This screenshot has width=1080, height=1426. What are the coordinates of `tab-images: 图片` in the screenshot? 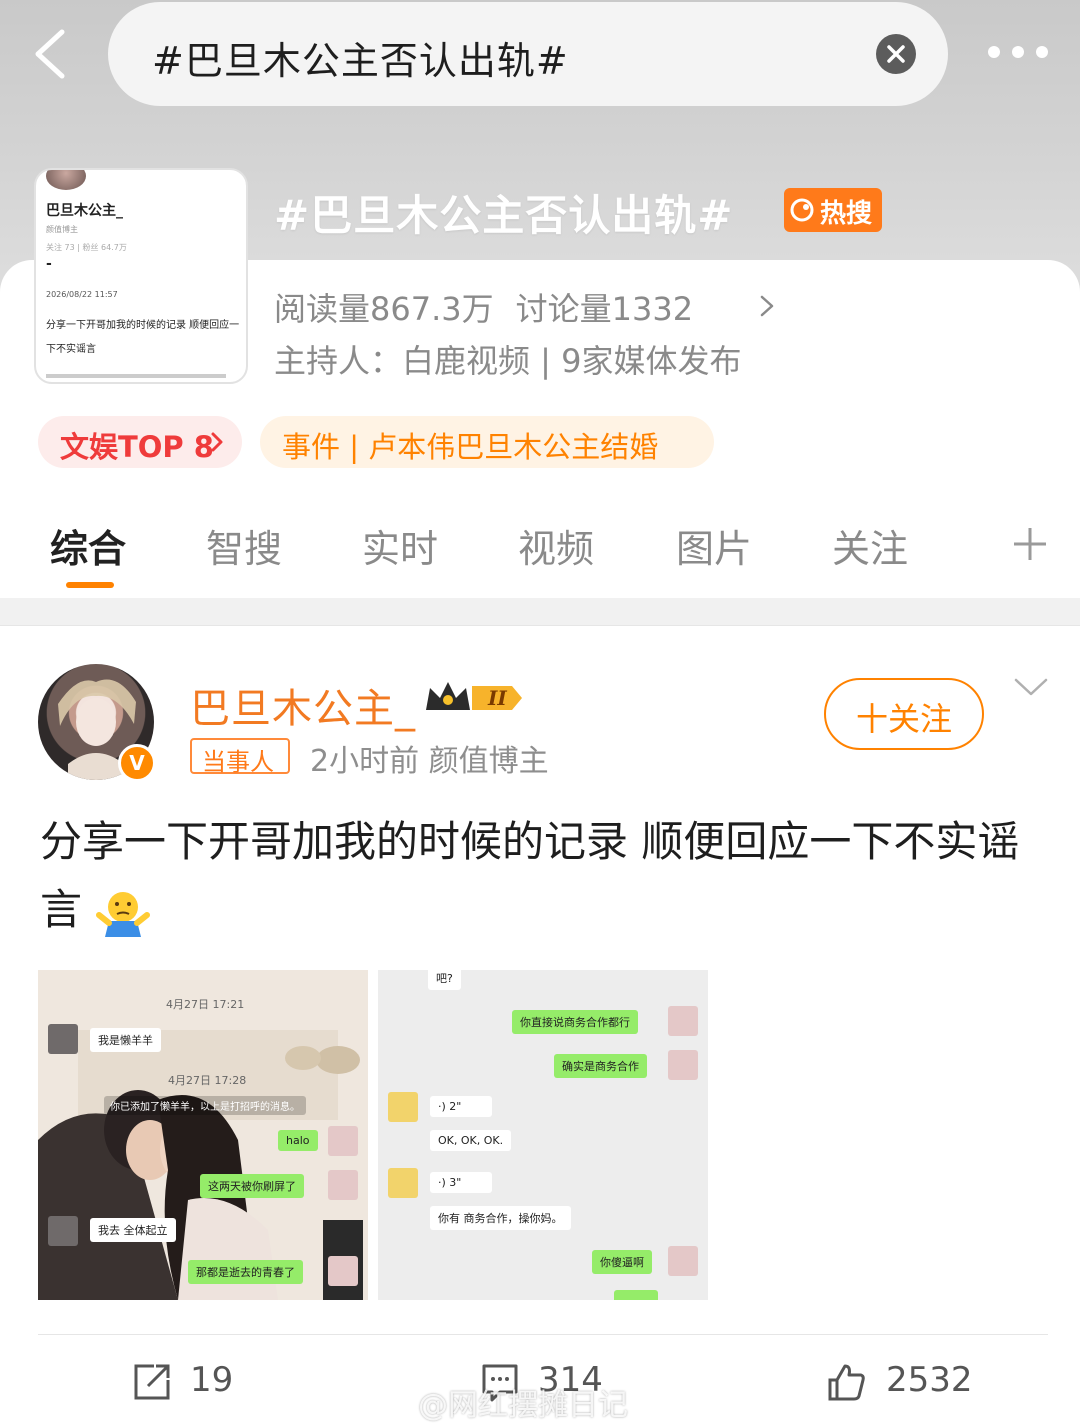 It's located at (714, 545).